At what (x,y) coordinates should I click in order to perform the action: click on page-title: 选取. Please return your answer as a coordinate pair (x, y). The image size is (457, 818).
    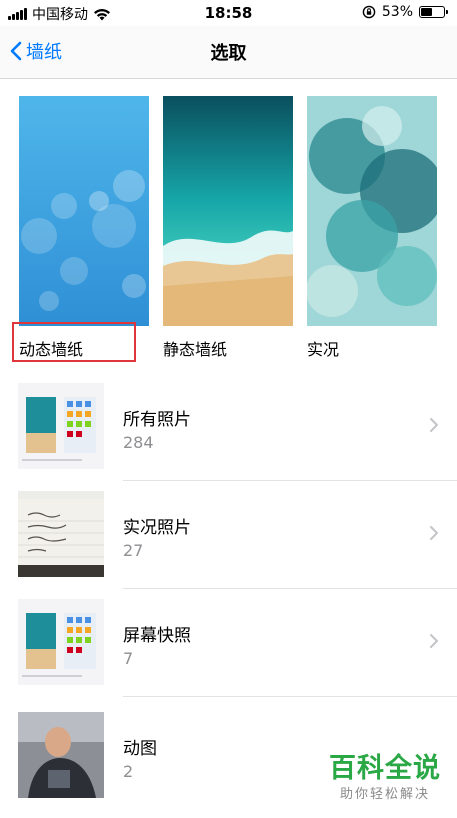
    Looking at the image, I should click on (228, 53).